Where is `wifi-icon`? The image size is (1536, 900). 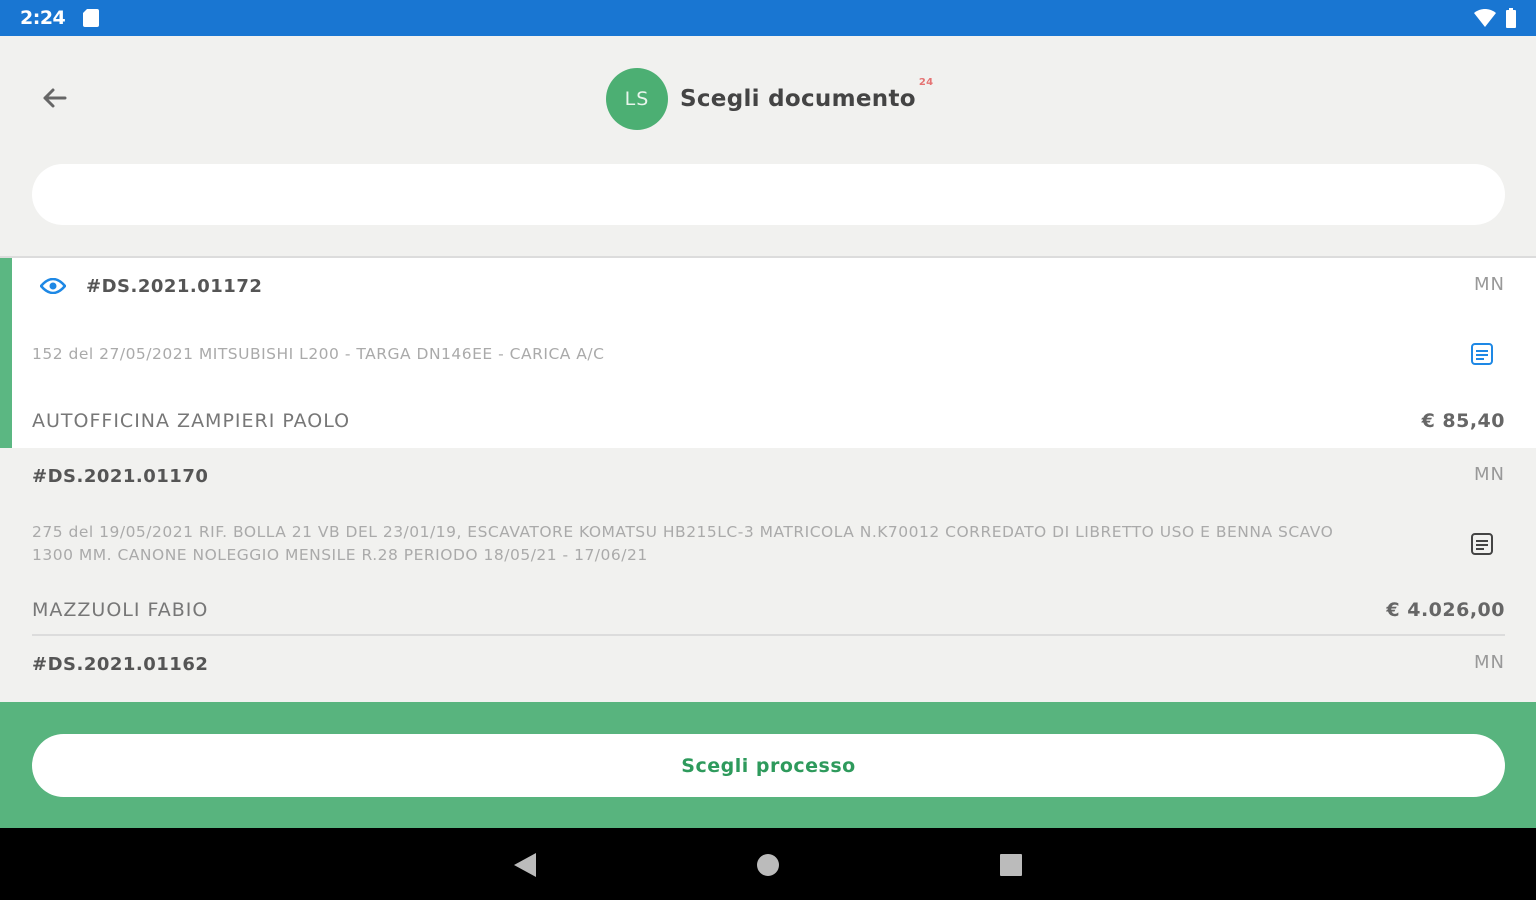
wifi-icon is located at coordinates (1485, 19).